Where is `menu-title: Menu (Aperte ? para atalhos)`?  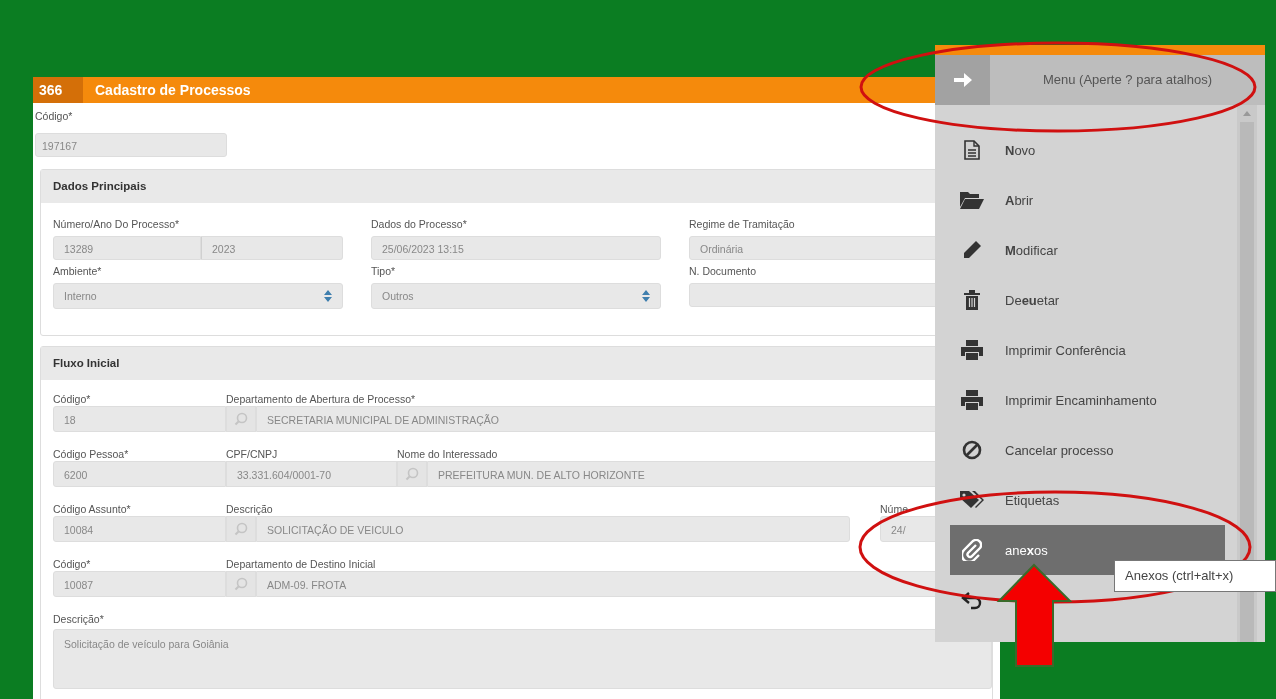 menu-title: Menu (Aperte ? para atalhos) is located at coordinates (1127, 80).